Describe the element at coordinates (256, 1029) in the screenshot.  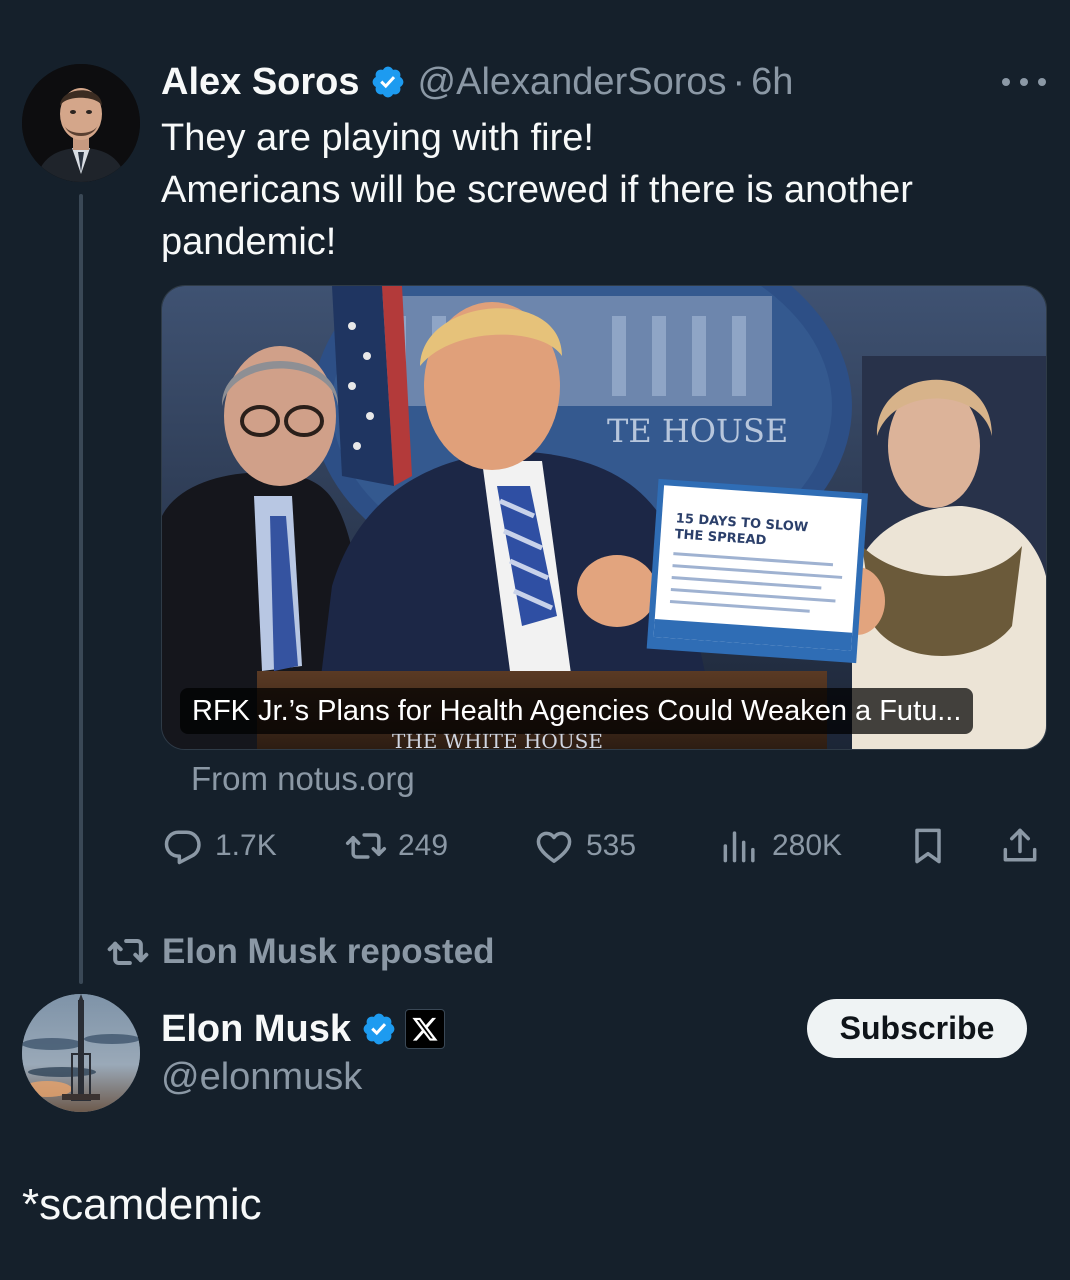
I see `reposter-name: Elon Musk` at that location.